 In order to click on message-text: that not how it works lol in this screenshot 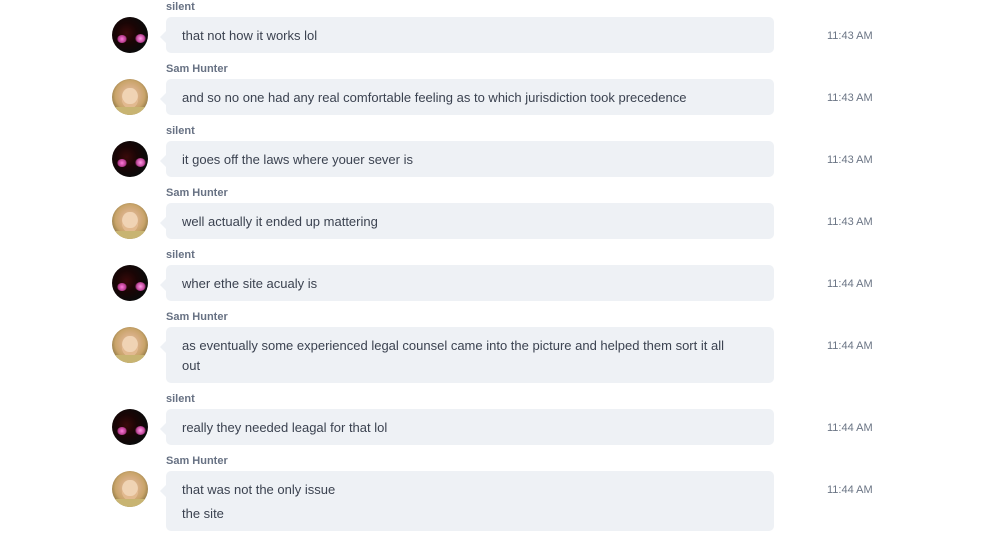, I will do `click(250, 35)`.